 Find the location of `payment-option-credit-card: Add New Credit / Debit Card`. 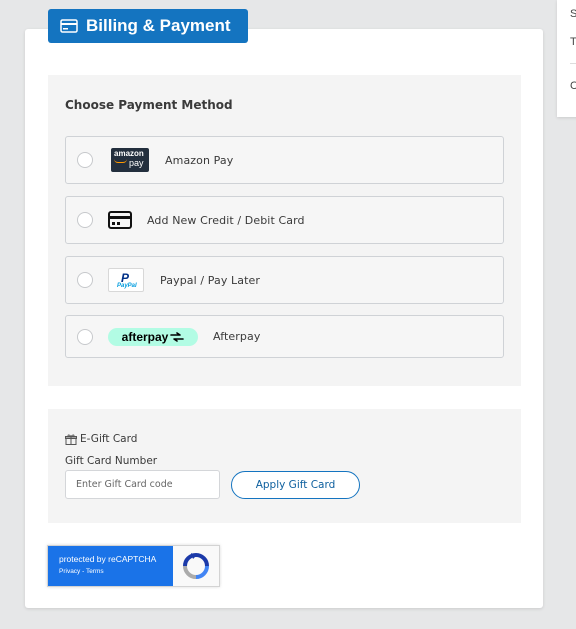

payment-option-credit-card: Add New Credit / Debit Card is located at coordinates (284, 220).